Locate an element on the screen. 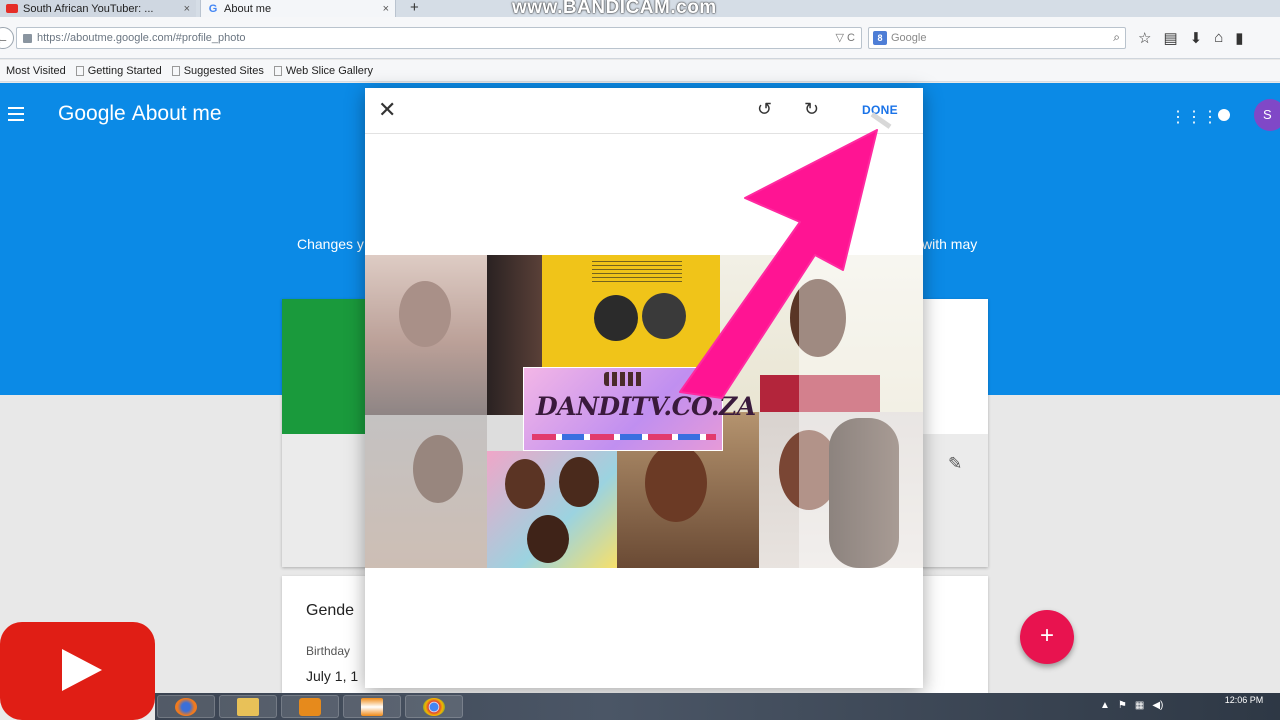 The width and height of the screenshot is (1280, 720). toolbar-icons: ☆ ▤ ⬇ ⌂ ▮ is located at coordinates (1191, 38).